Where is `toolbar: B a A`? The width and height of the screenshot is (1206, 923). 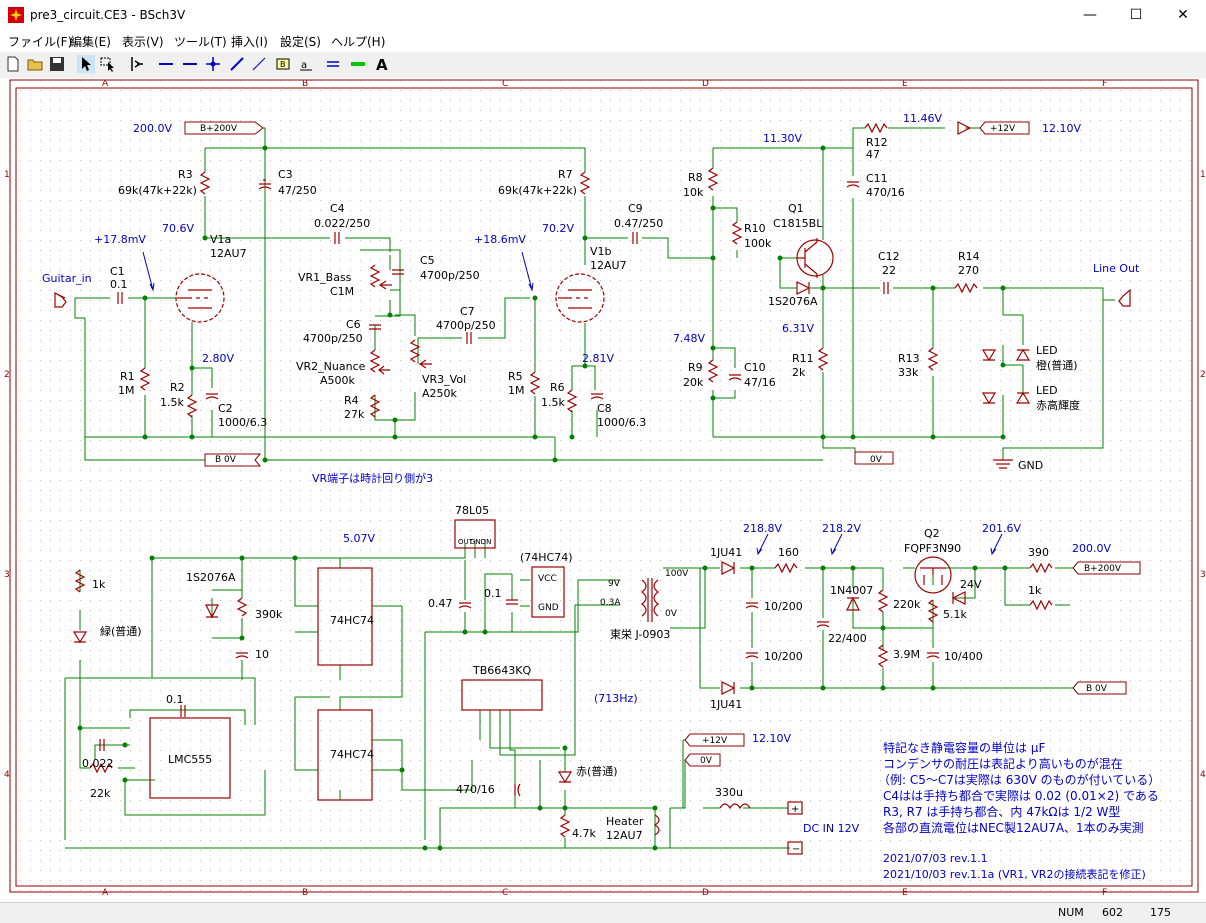 toolbar: B a A is located at coordinates (603, 65).